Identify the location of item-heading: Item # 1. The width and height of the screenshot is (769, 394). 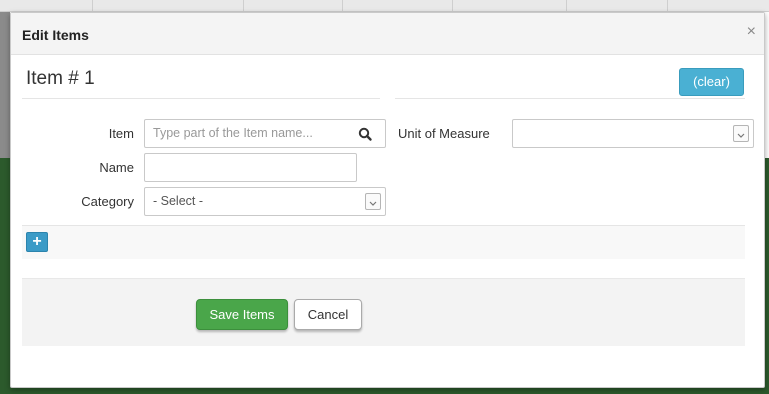
(60, 78).